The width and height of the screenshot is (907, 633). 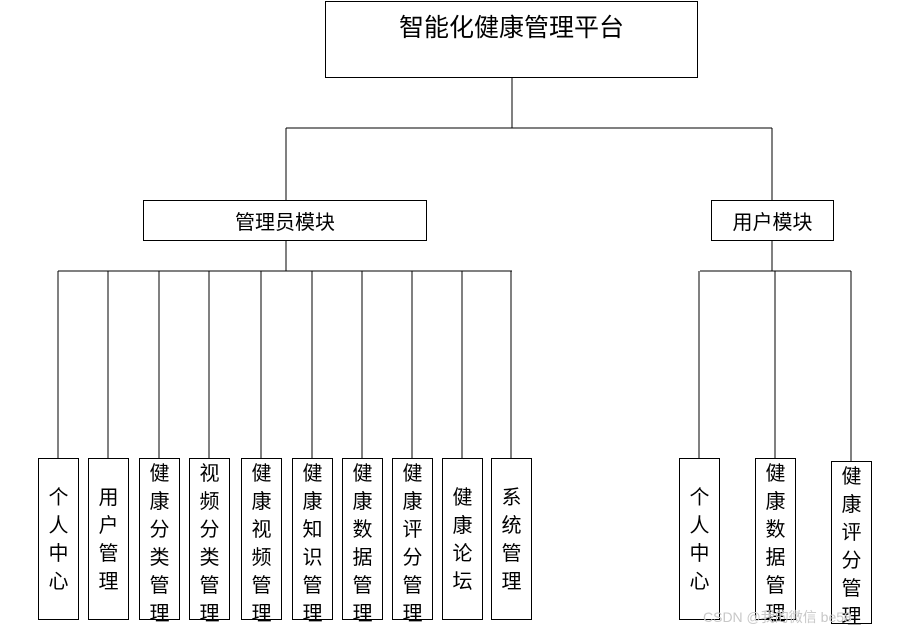 What do you see at coordinates (772, 220) in the screenshot?
I see `user-module-node: 用户模块` at bounding box center [772, 220].